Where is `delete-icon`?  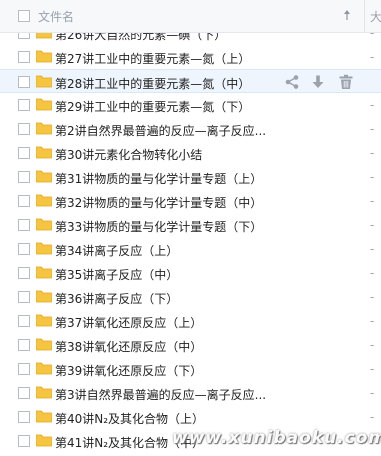 delete-icon is located at coordinates (346, 82).